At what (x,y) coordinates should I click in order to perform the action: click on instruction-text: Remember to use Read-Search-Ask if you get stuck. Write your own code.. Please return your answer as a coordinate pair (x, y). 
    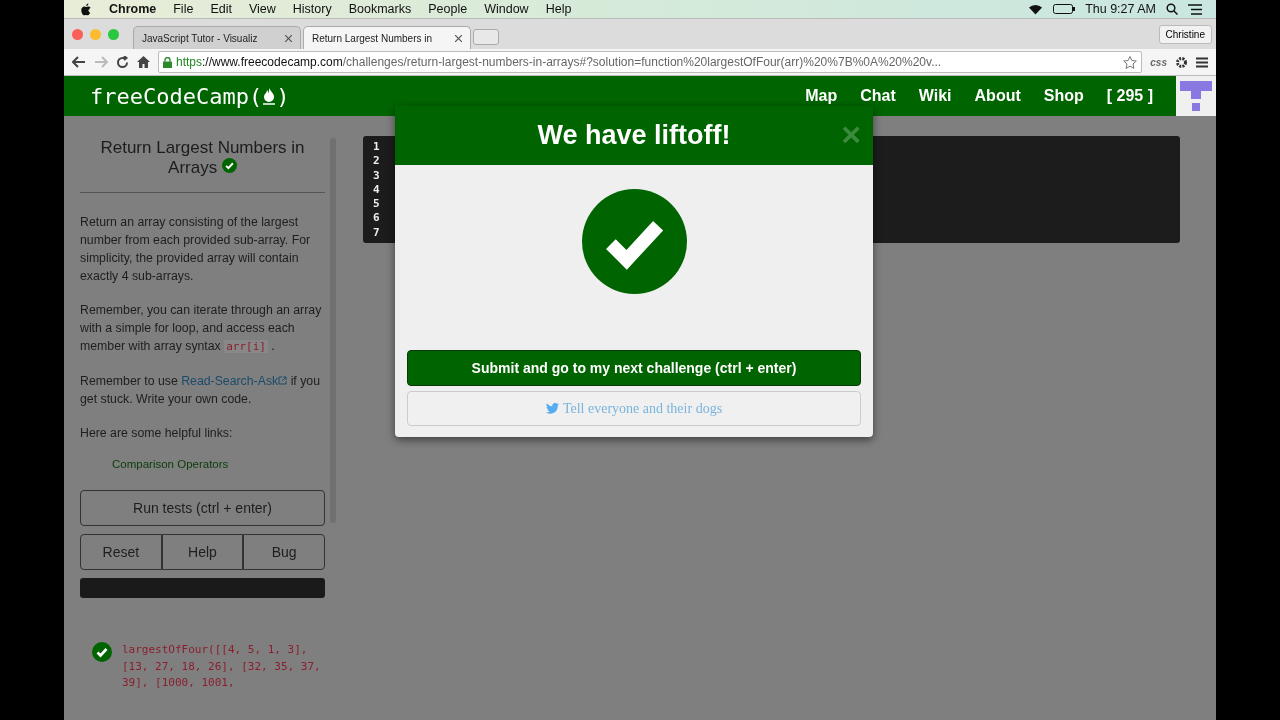
    Looking at the image, I should click on (201, 390).